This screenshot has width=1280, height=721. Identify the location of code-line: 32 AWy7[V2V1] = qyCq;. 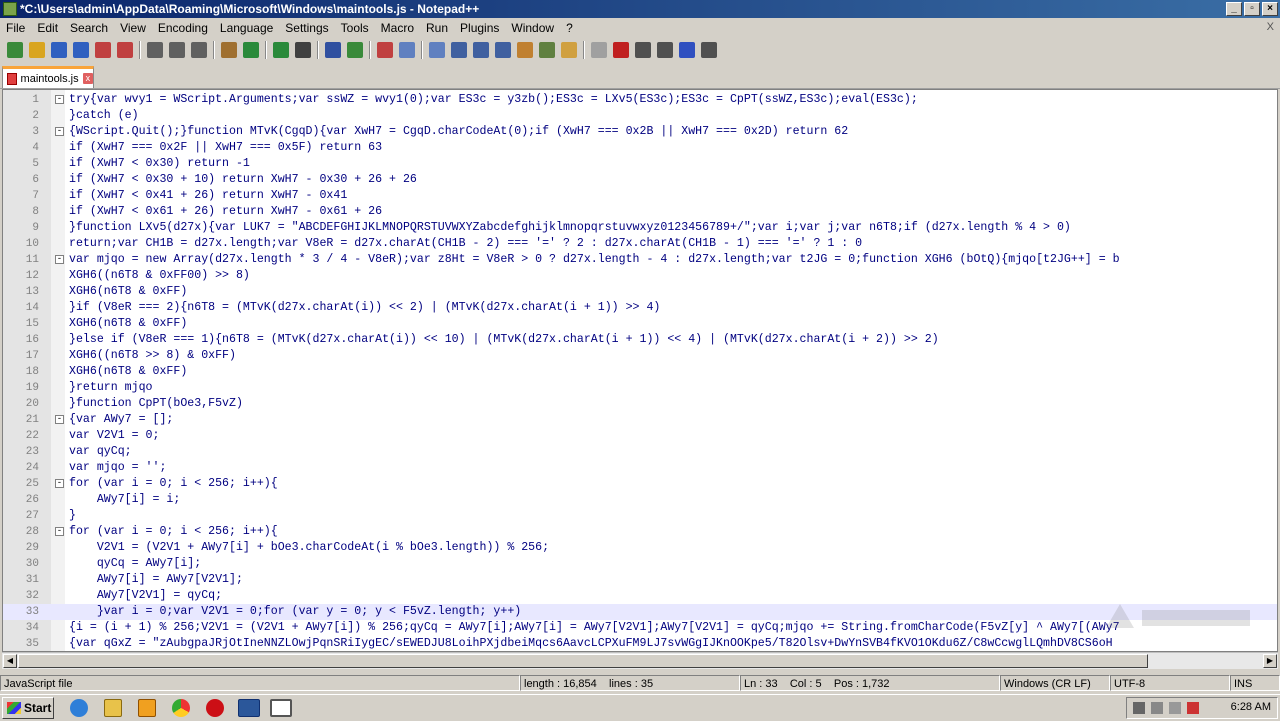
(640, 596).